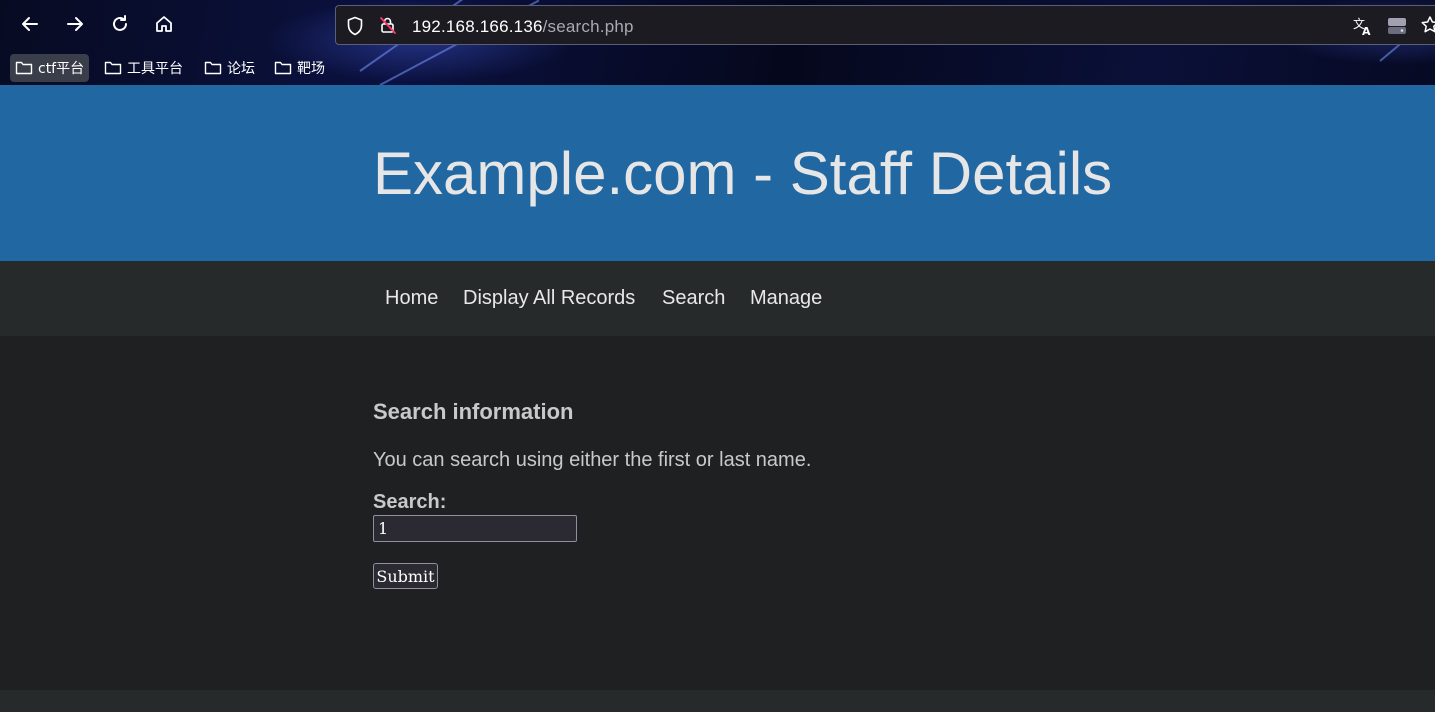 Image resolution: width=1435 pixels, height=712 pixels. I want to click on nav-search-link: Search, so click(693, 298).